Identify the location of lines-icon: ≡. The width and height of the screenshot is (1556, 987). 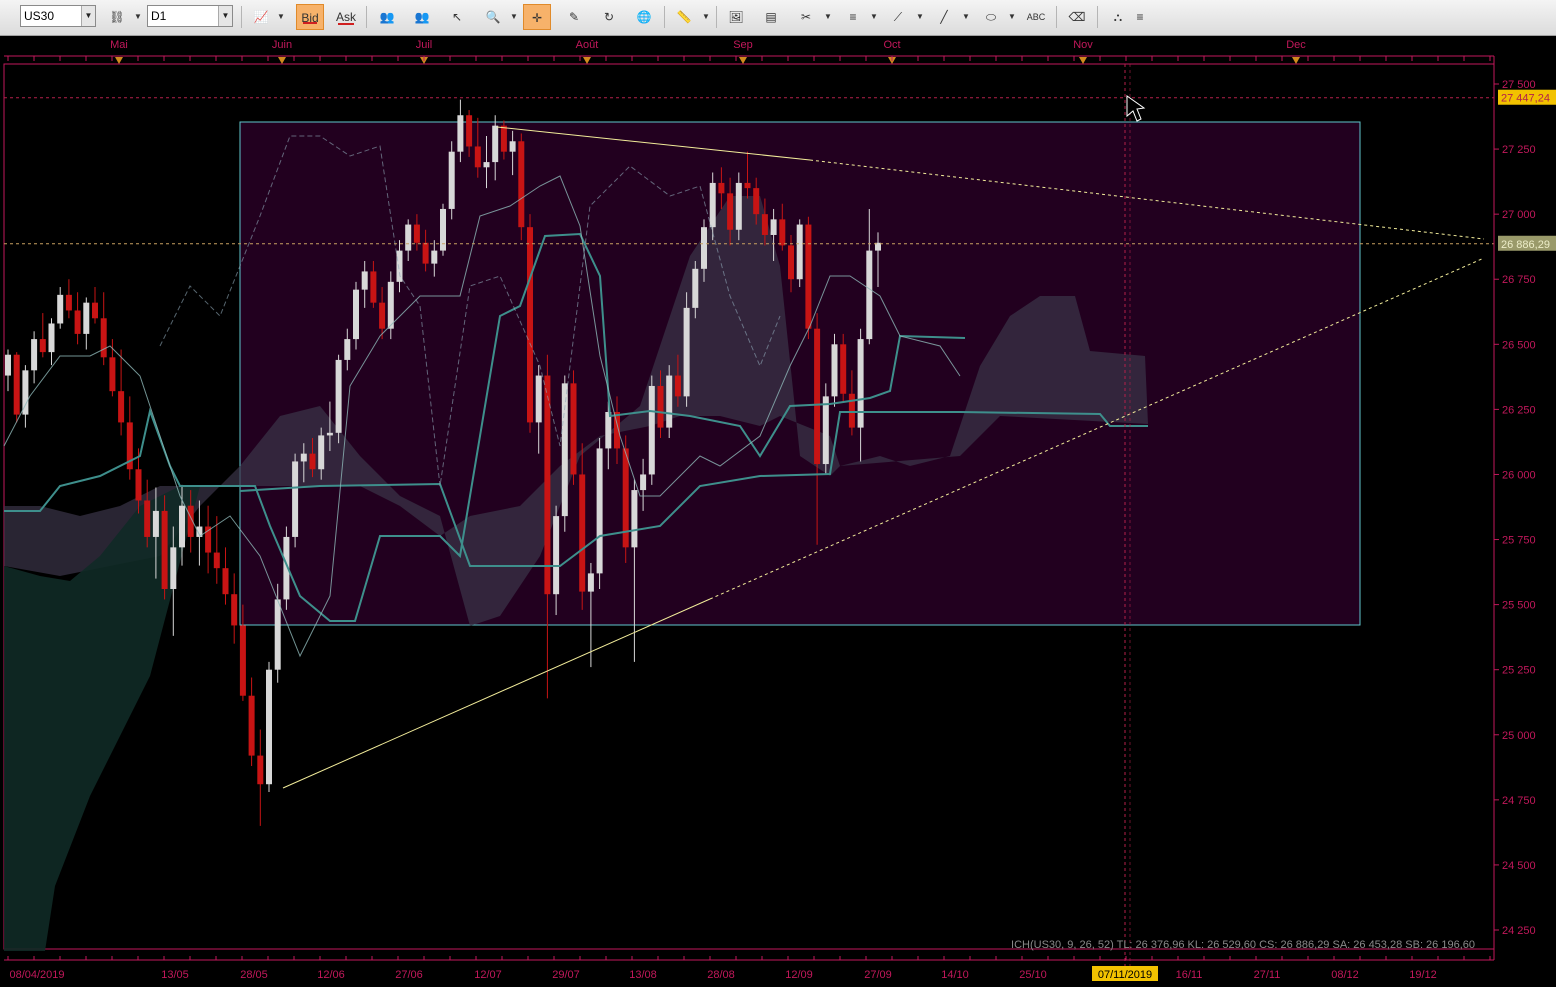
(853, 17).